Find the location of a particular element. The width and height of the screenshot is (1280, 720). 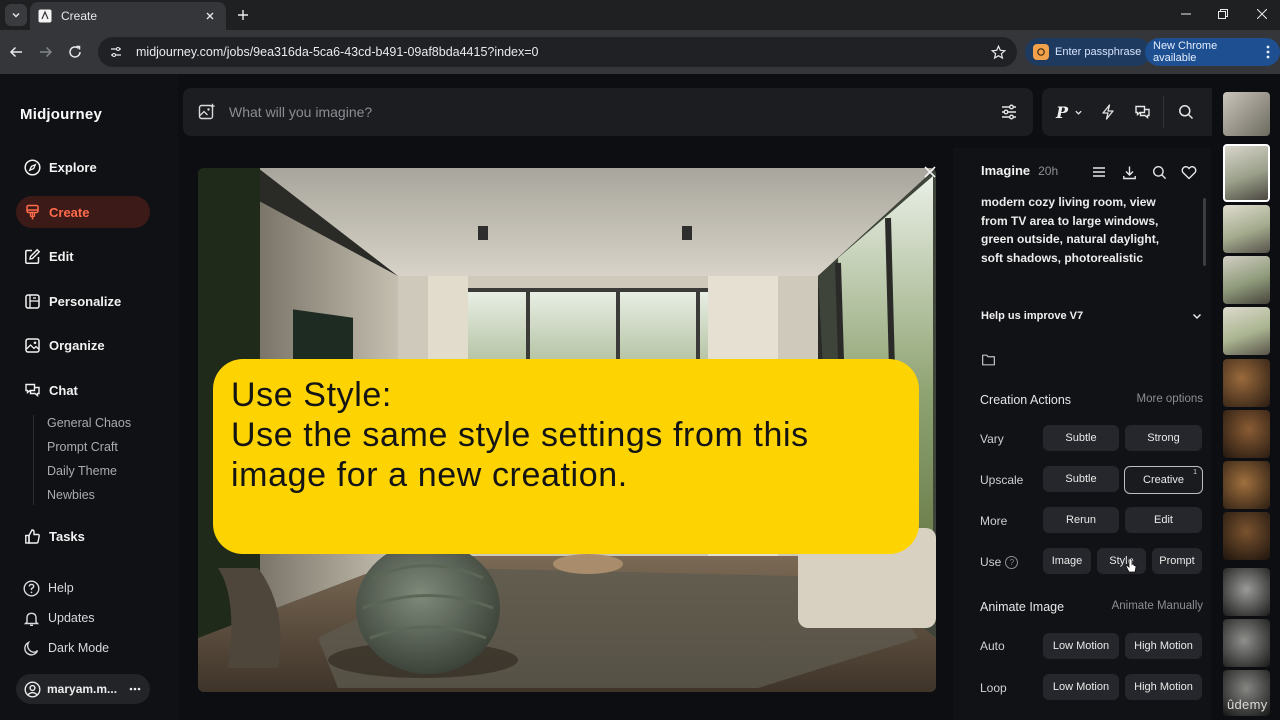

reload-icon is located at coordinates (75, 51).